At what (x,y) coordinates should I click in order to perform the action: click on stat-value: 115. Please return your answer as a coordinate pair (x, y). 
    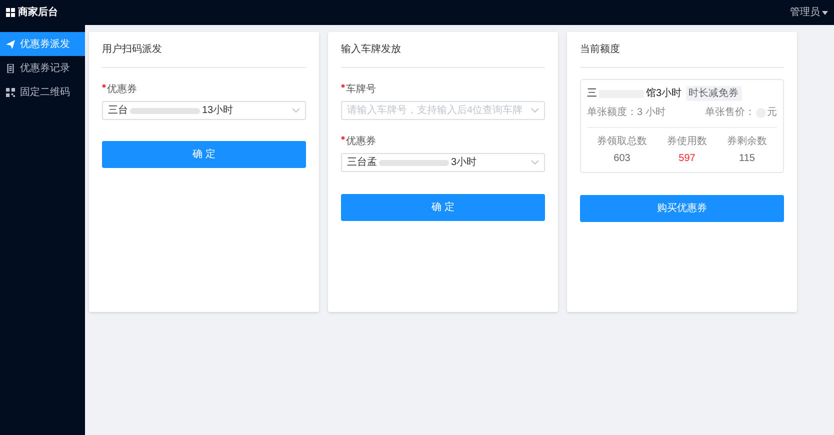
    Looking at the image, I should click on (747, 159).